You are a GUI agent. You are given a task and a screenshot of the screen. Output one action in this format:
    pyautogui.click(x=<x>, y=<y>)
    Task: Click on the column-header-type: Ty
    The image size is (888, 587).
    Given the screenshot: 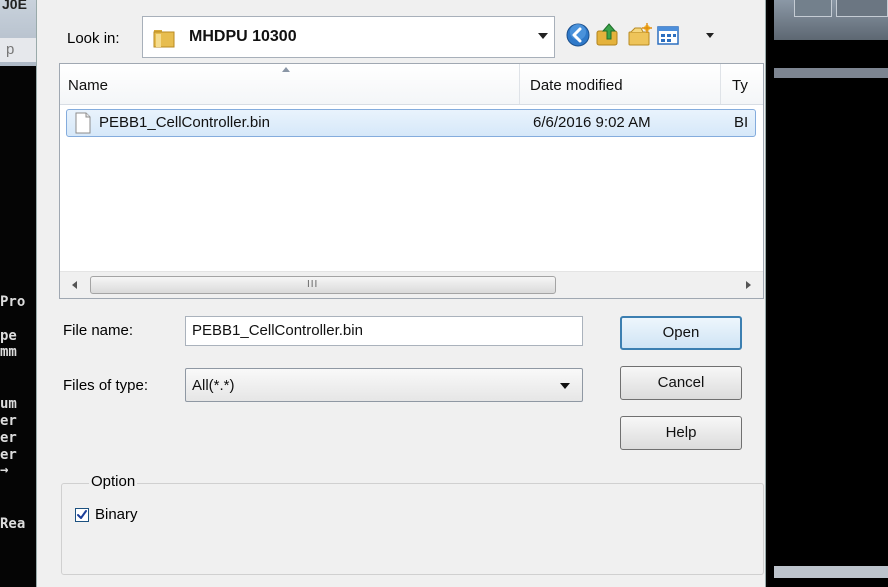 What is the action you would take?
    pyautogui.click(x=740, y=85)
    